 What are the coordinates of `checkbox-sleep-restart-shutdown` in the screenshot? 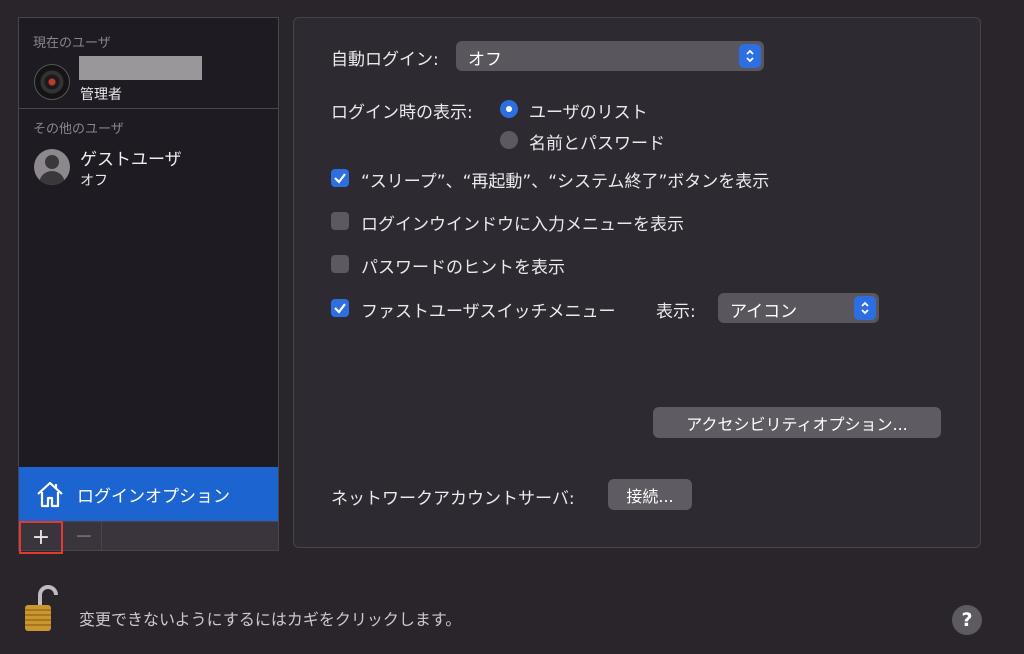 It's located at (340, 178).